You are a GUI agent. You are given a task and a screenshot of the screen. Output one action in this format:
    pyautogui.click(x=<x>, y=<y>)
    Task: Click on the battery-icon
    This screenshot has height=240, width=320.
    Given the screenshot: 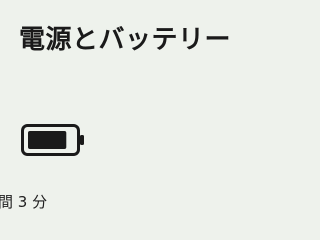 What is the action you would take?
    pyautogui.click(x=52, y=140)
    